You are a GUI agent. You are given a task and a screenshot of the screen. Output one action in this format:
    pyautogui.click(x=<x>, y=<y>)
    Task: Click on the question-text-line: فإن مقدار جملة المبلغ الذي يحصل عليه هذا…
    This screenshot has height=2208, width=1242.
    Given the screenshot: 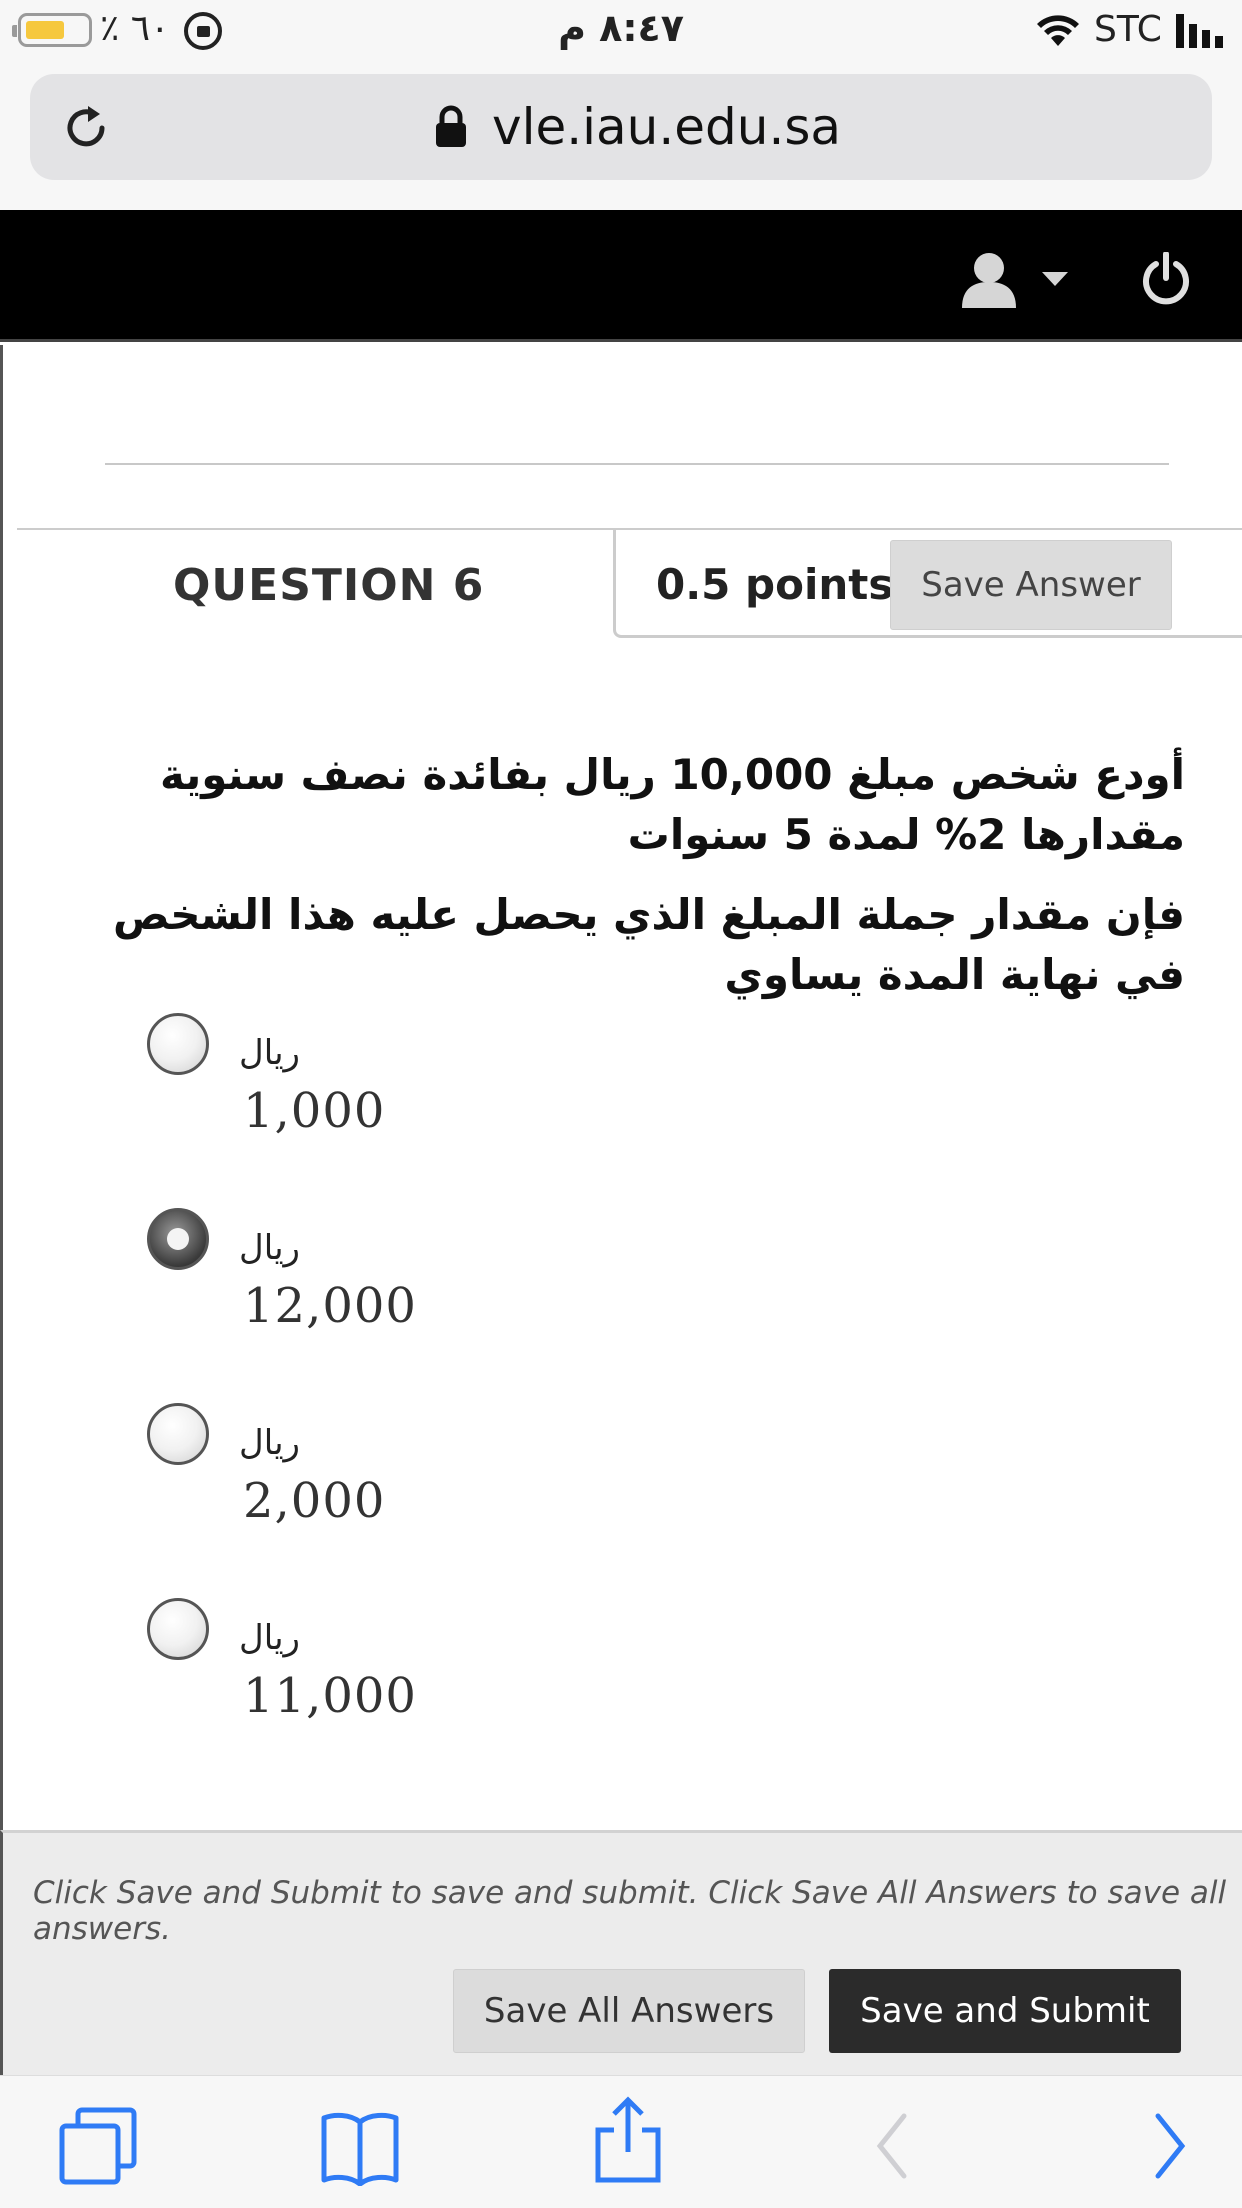 What is the action you would take?
    pyautogui.click(x=648, y=944)
    